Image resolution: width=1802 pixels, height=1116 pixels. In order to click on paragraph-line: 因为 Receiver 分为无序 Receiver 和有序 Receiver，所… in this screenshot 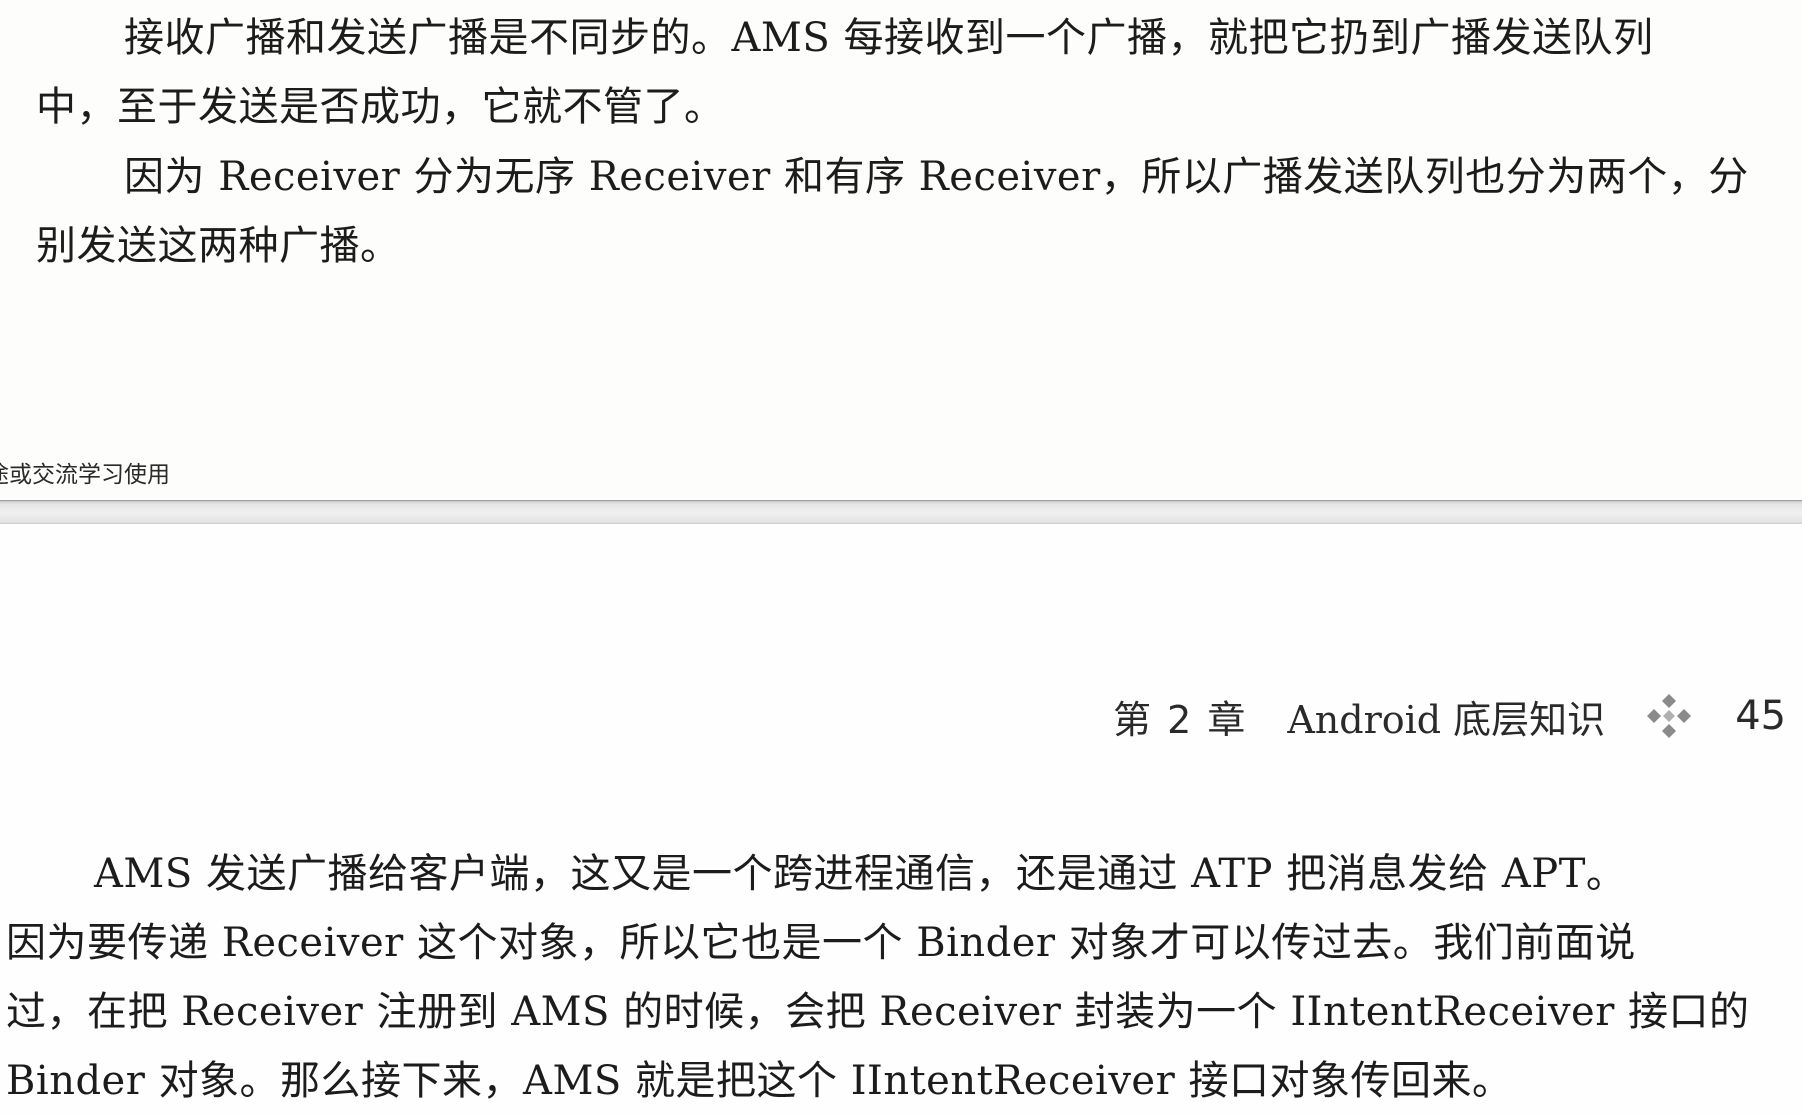, I will do `click(936, 177)`.